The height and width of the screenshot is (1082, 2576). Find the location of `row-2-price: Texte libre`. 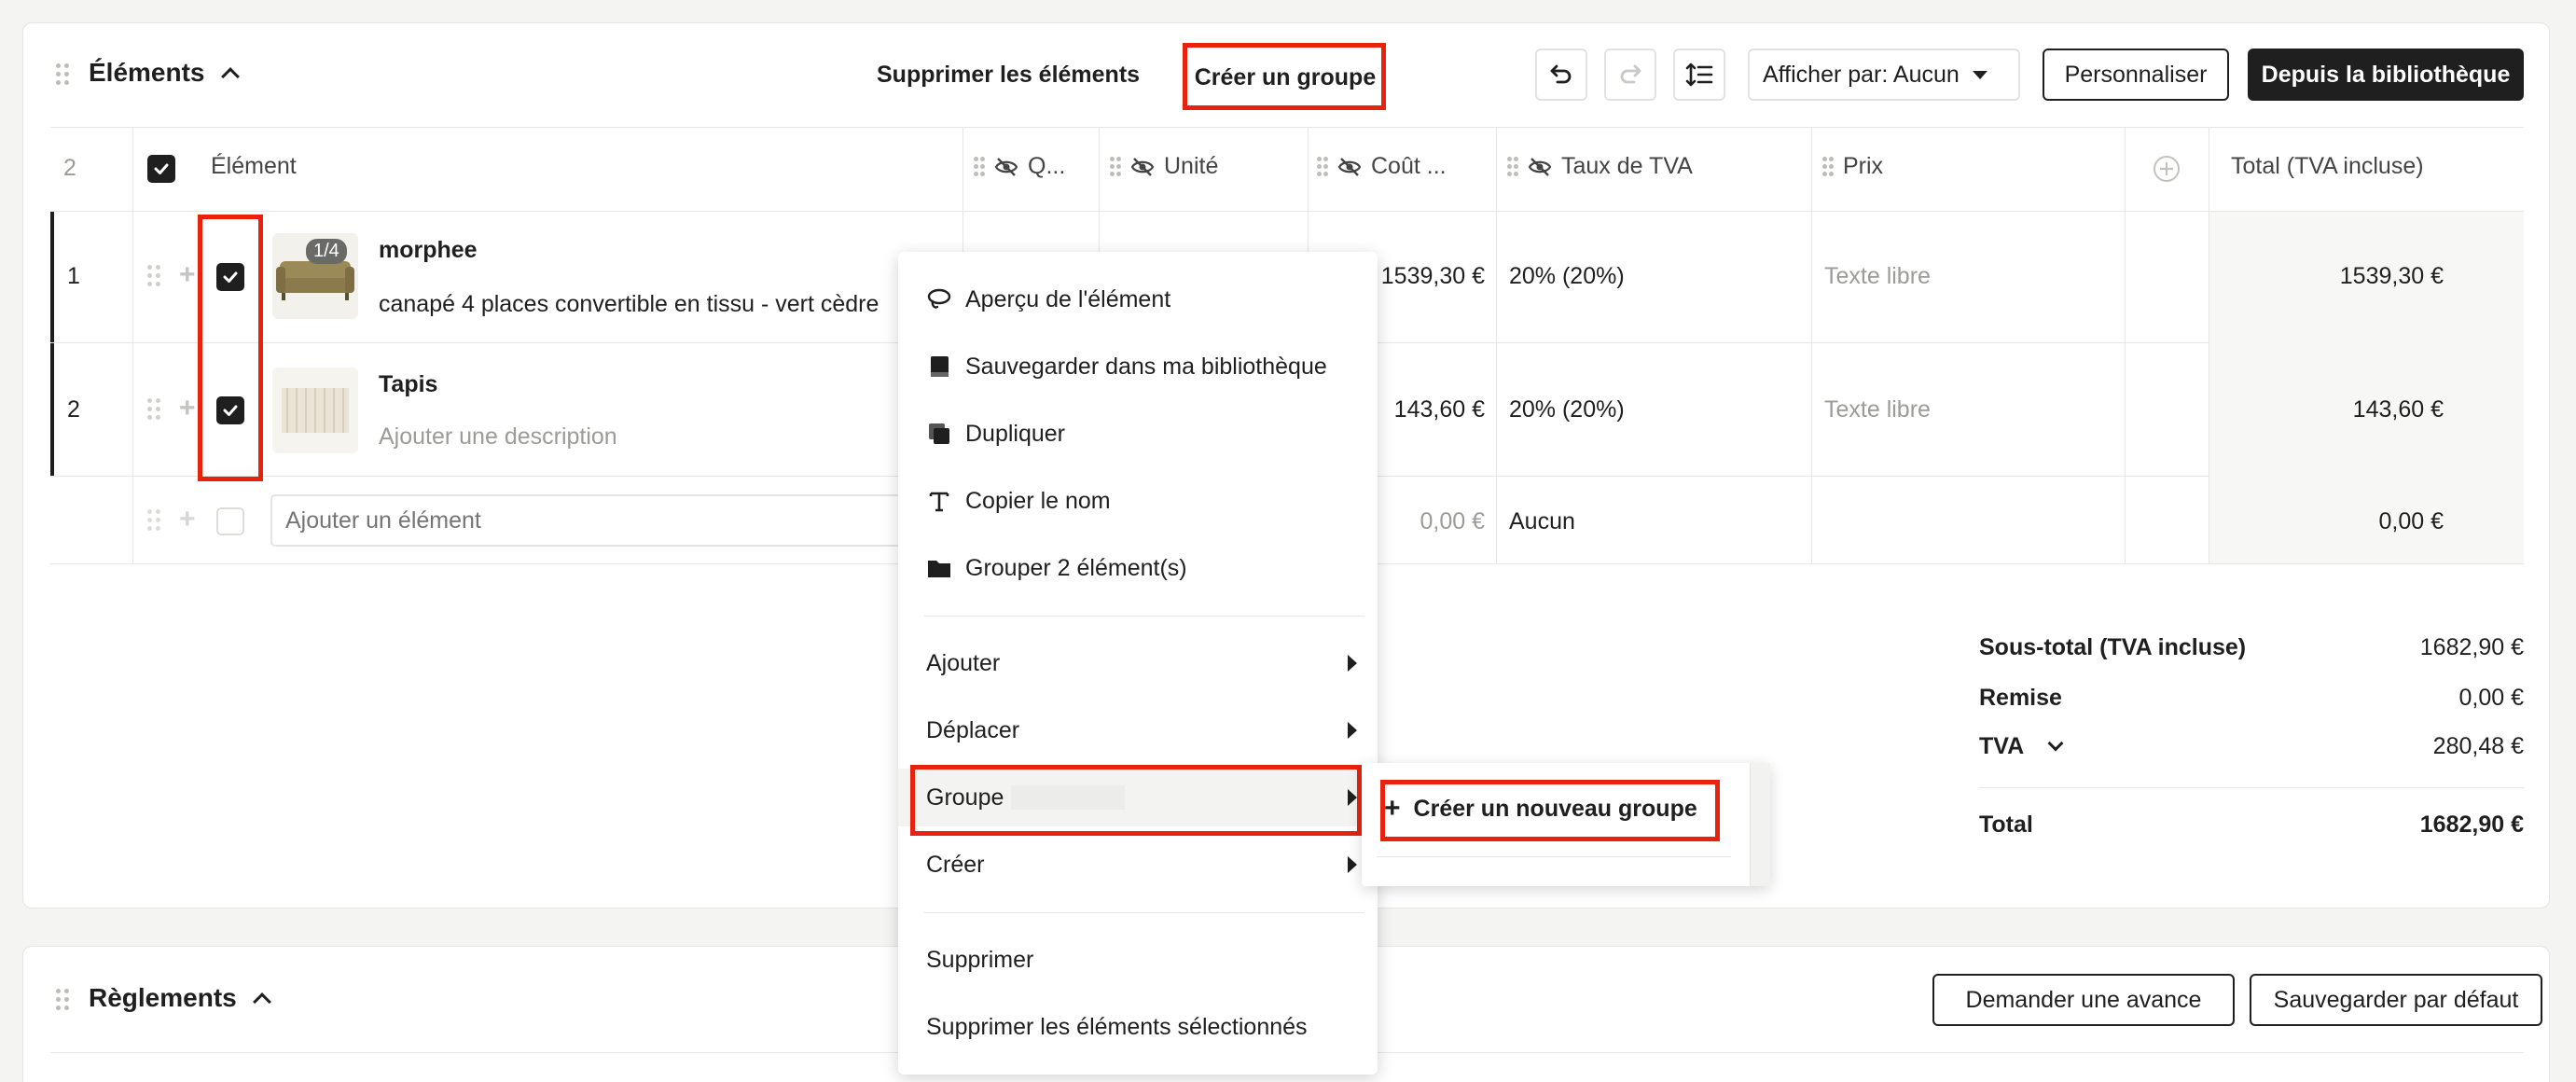

row-2-price: Texte libre is located at coordinates (1877, 409).